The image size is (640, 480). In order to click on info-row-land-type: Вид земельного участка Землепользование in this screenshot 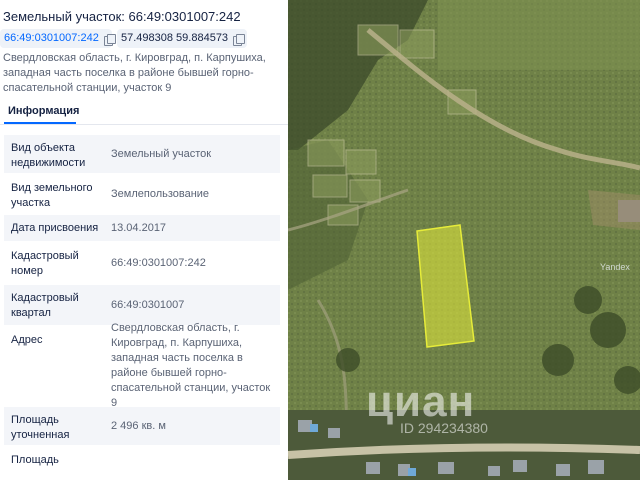, I will do `click(142, 195)`.